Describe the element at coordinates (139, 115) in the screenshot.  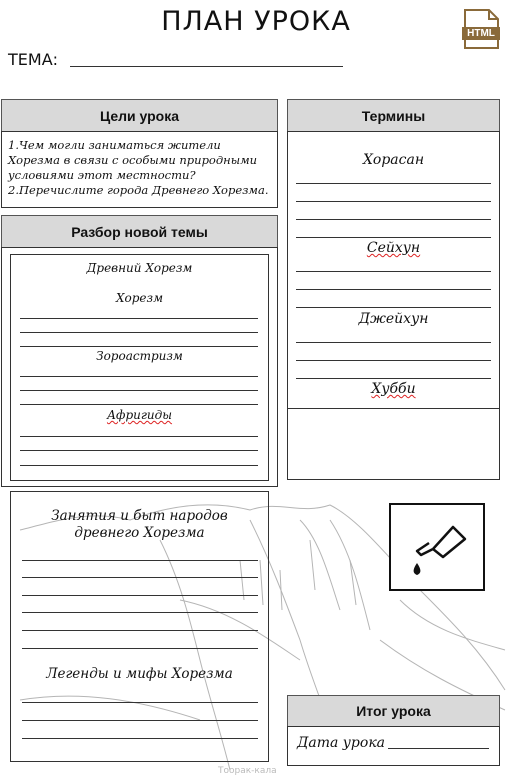
I see `goals-header: Цели урока` at that location.